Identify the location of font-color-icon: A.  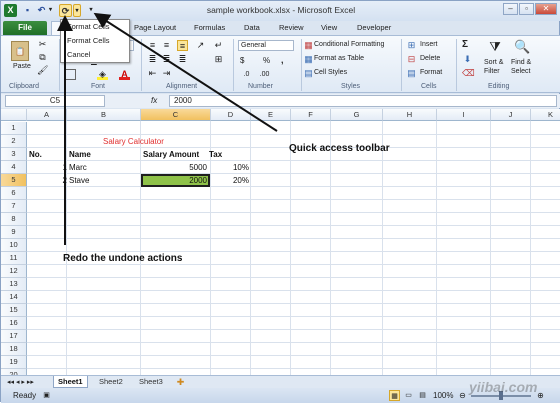
(124, 74).